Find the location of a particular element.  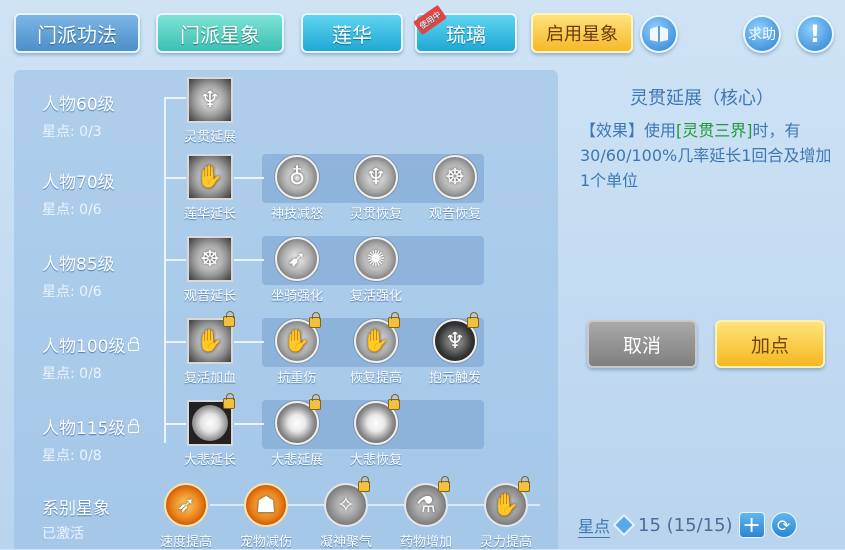

desc-text-a: 使用 is located at coordinates (660, 130).